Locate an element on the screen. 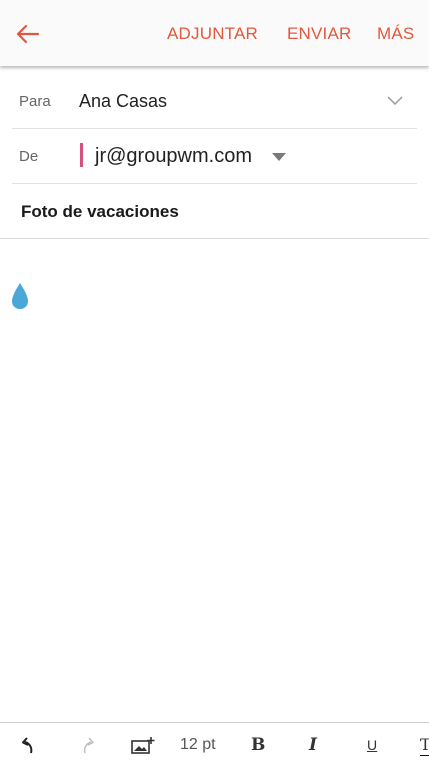 Image resolution: width=429 pixels, height=764 pixels. caret-down-icon is located at coordinates (279, 157).